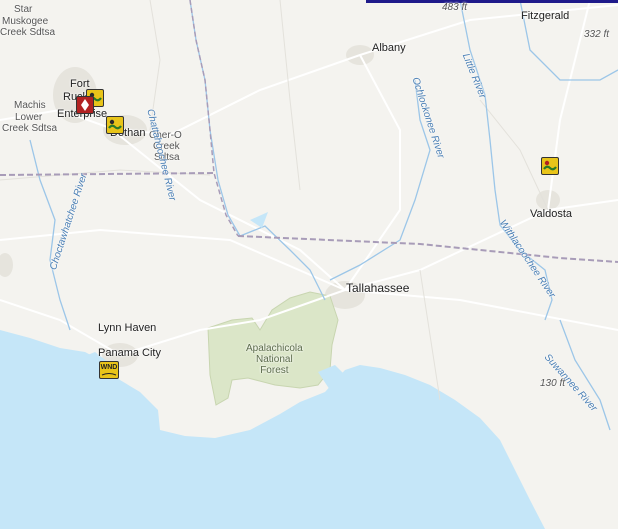 The image size is (618, 529). Describe the element at coordinates (28, 32) in the screenshot. I see `city-label-creek-sdtsa: Creek Sdtsa` at that location.